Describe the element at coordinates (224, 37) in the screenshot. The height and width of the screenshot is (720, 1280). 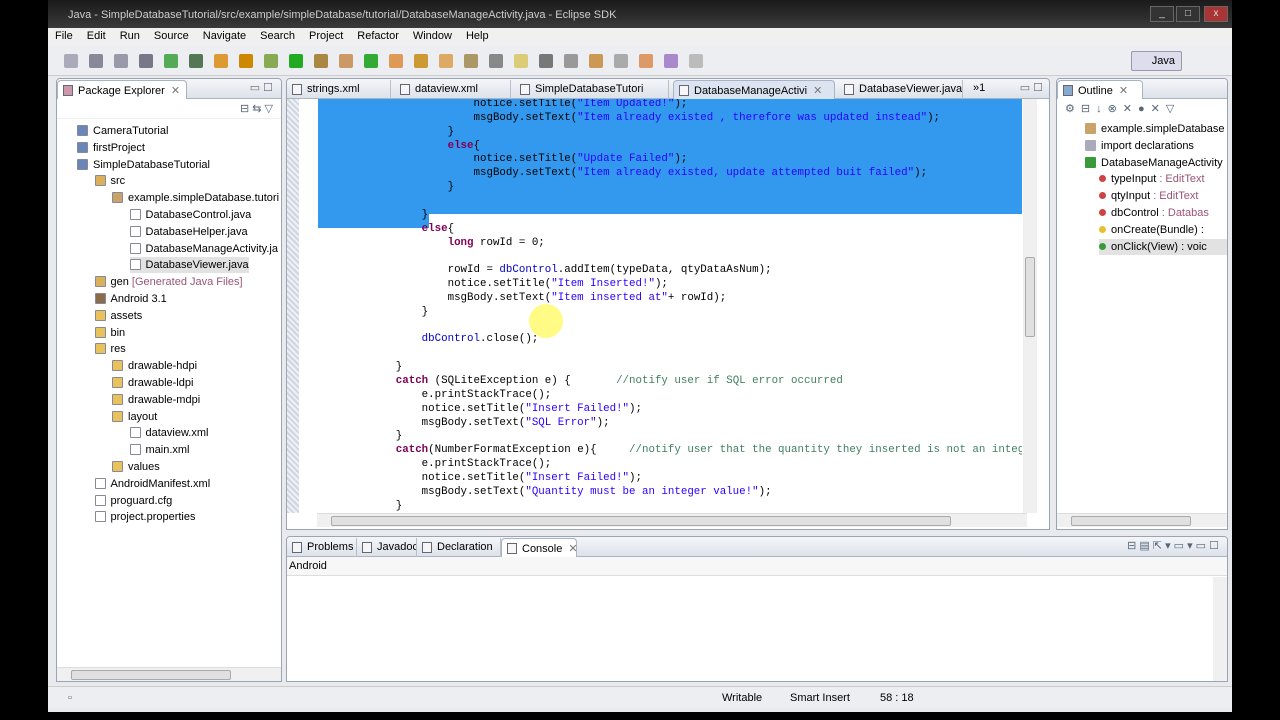
I see `menu-navigate: Navigate` at that location.